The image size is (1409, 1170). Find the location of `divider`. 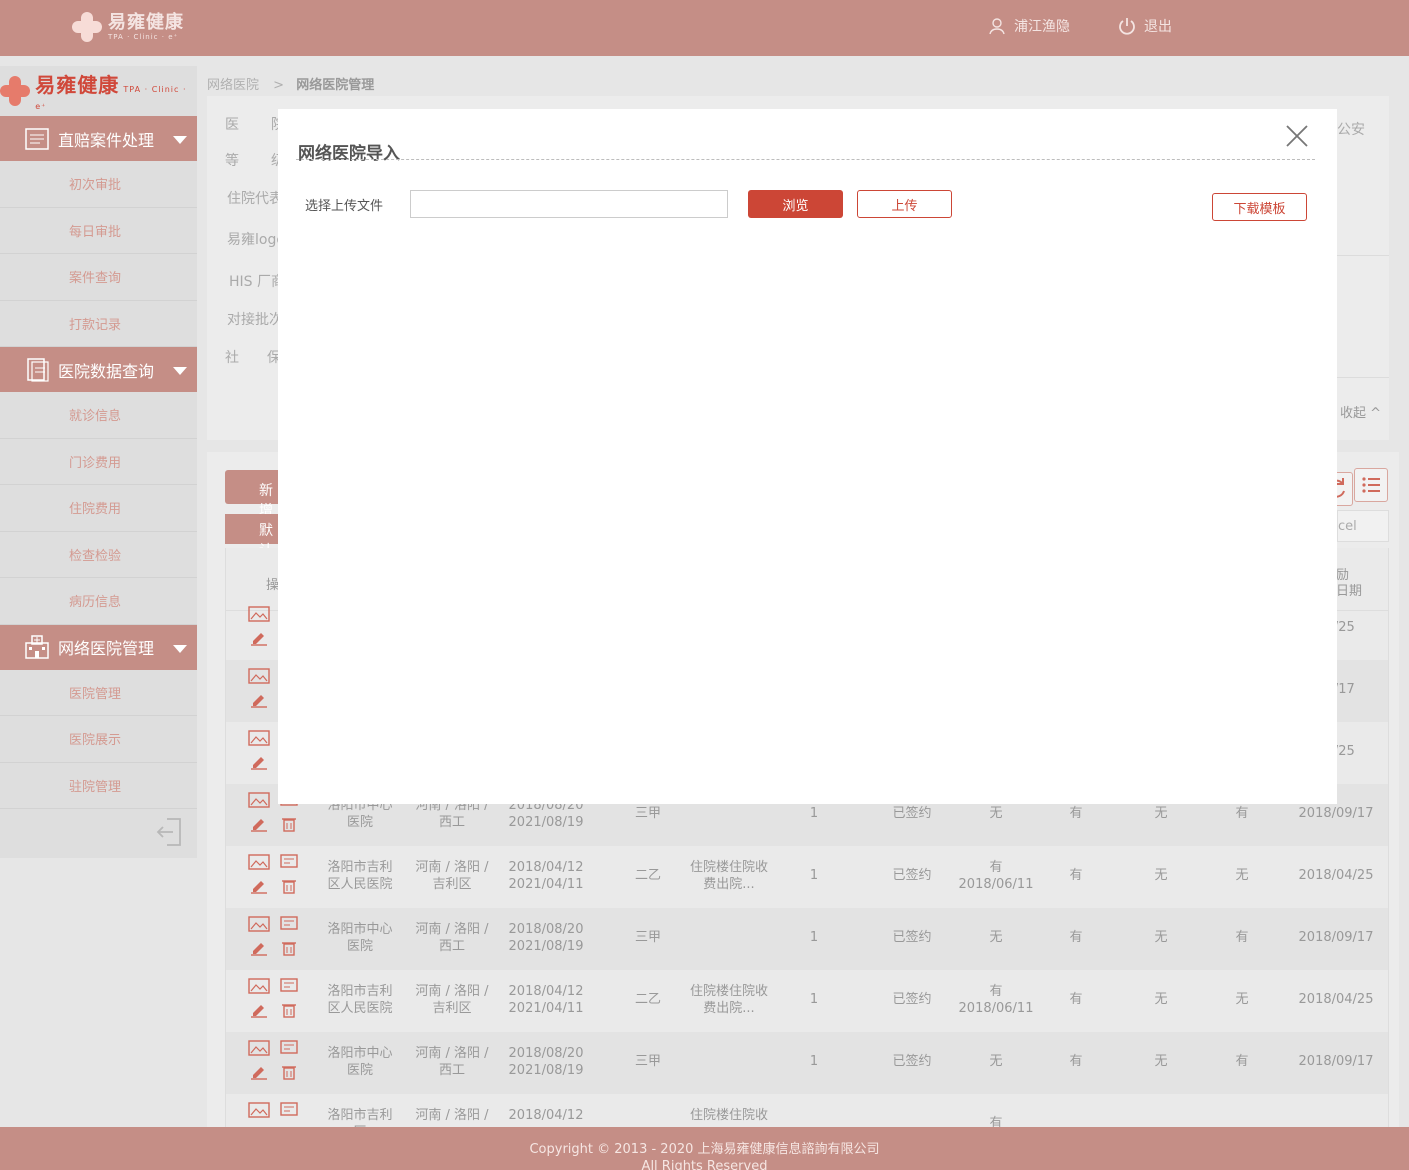

divider is located at coordinates (1363, 255).